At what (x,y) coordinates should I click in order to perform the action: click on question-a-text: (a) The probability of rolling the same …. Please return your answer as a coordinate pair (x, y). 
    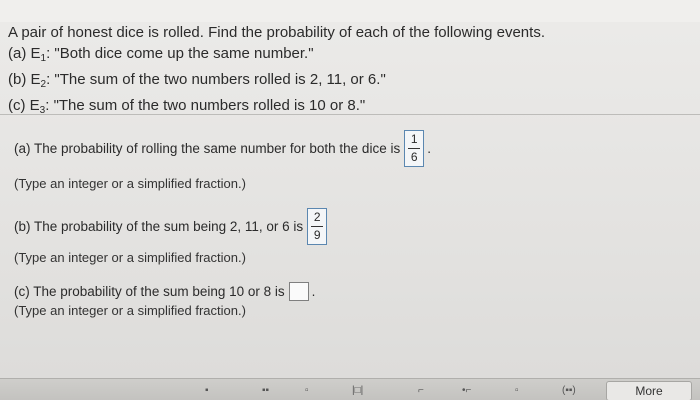
    Looking at the image, I should click on (207, 148).